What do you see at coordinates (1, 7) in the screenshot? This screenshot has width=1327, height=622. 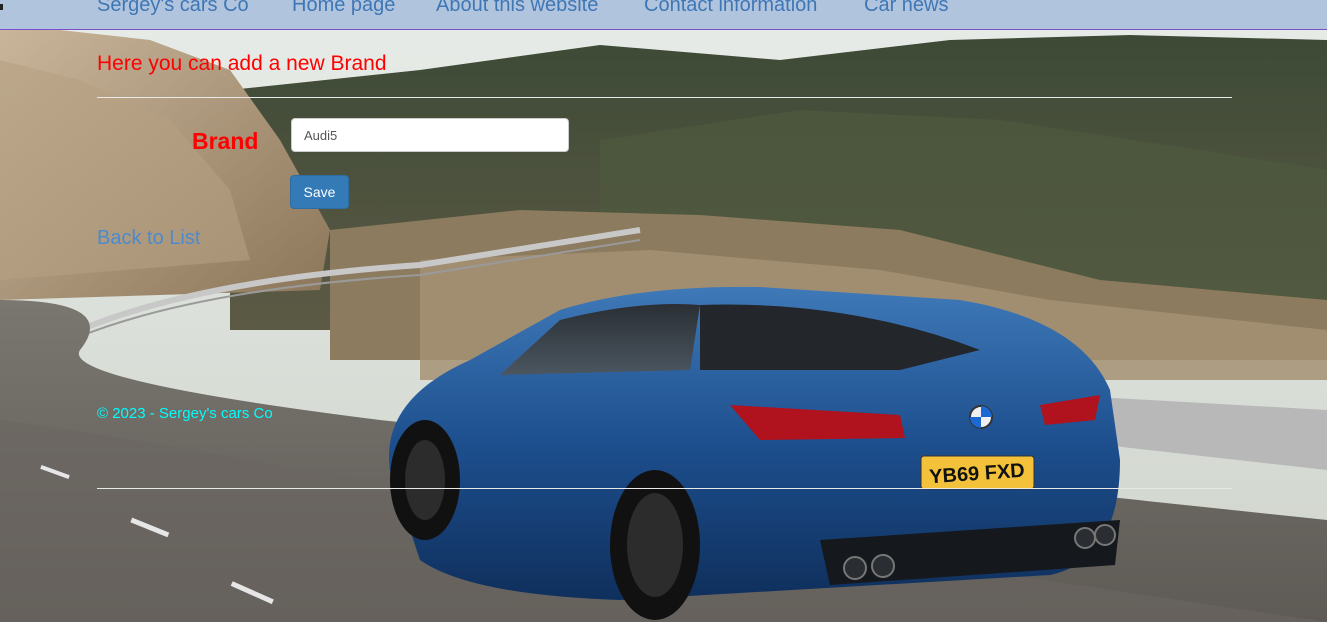 I see `cursor-icon` at bounding box center [1, 7].